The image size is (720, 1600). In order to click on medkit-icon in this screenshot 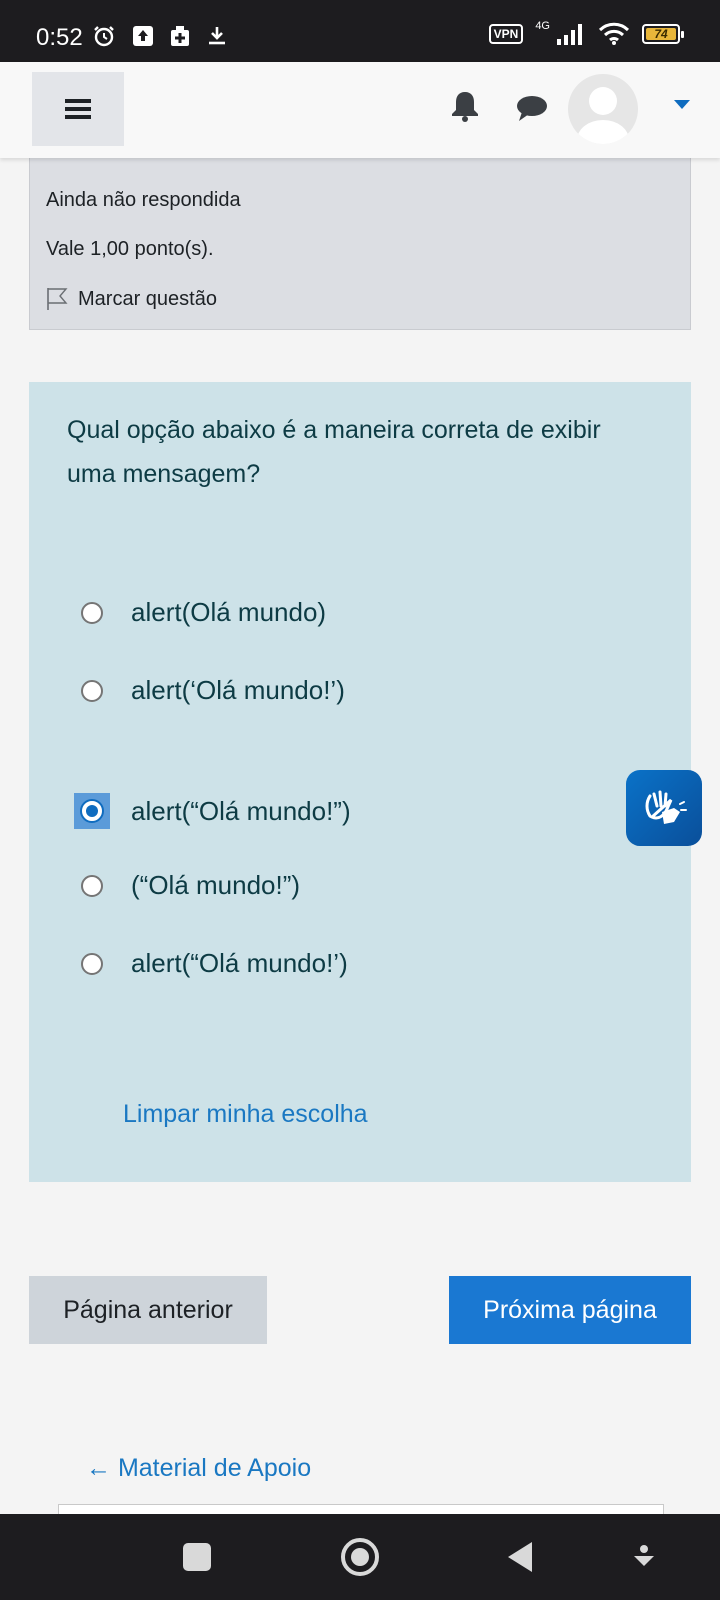, I will do `click(180, 36)`.